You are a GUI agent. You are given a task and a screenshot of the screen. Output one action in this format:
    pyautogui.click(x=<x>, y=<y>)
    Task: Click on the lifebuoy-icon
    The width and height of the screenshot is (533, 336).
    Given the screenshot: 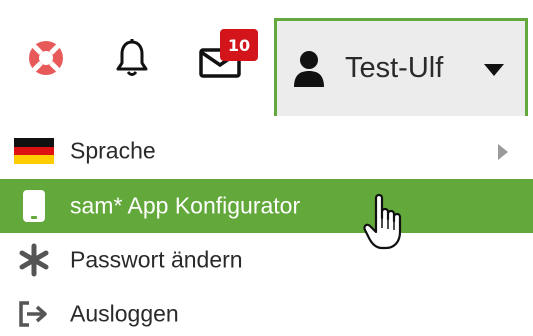 What is the action you would take?
    pyautogui.click(x=46, y=58)
    